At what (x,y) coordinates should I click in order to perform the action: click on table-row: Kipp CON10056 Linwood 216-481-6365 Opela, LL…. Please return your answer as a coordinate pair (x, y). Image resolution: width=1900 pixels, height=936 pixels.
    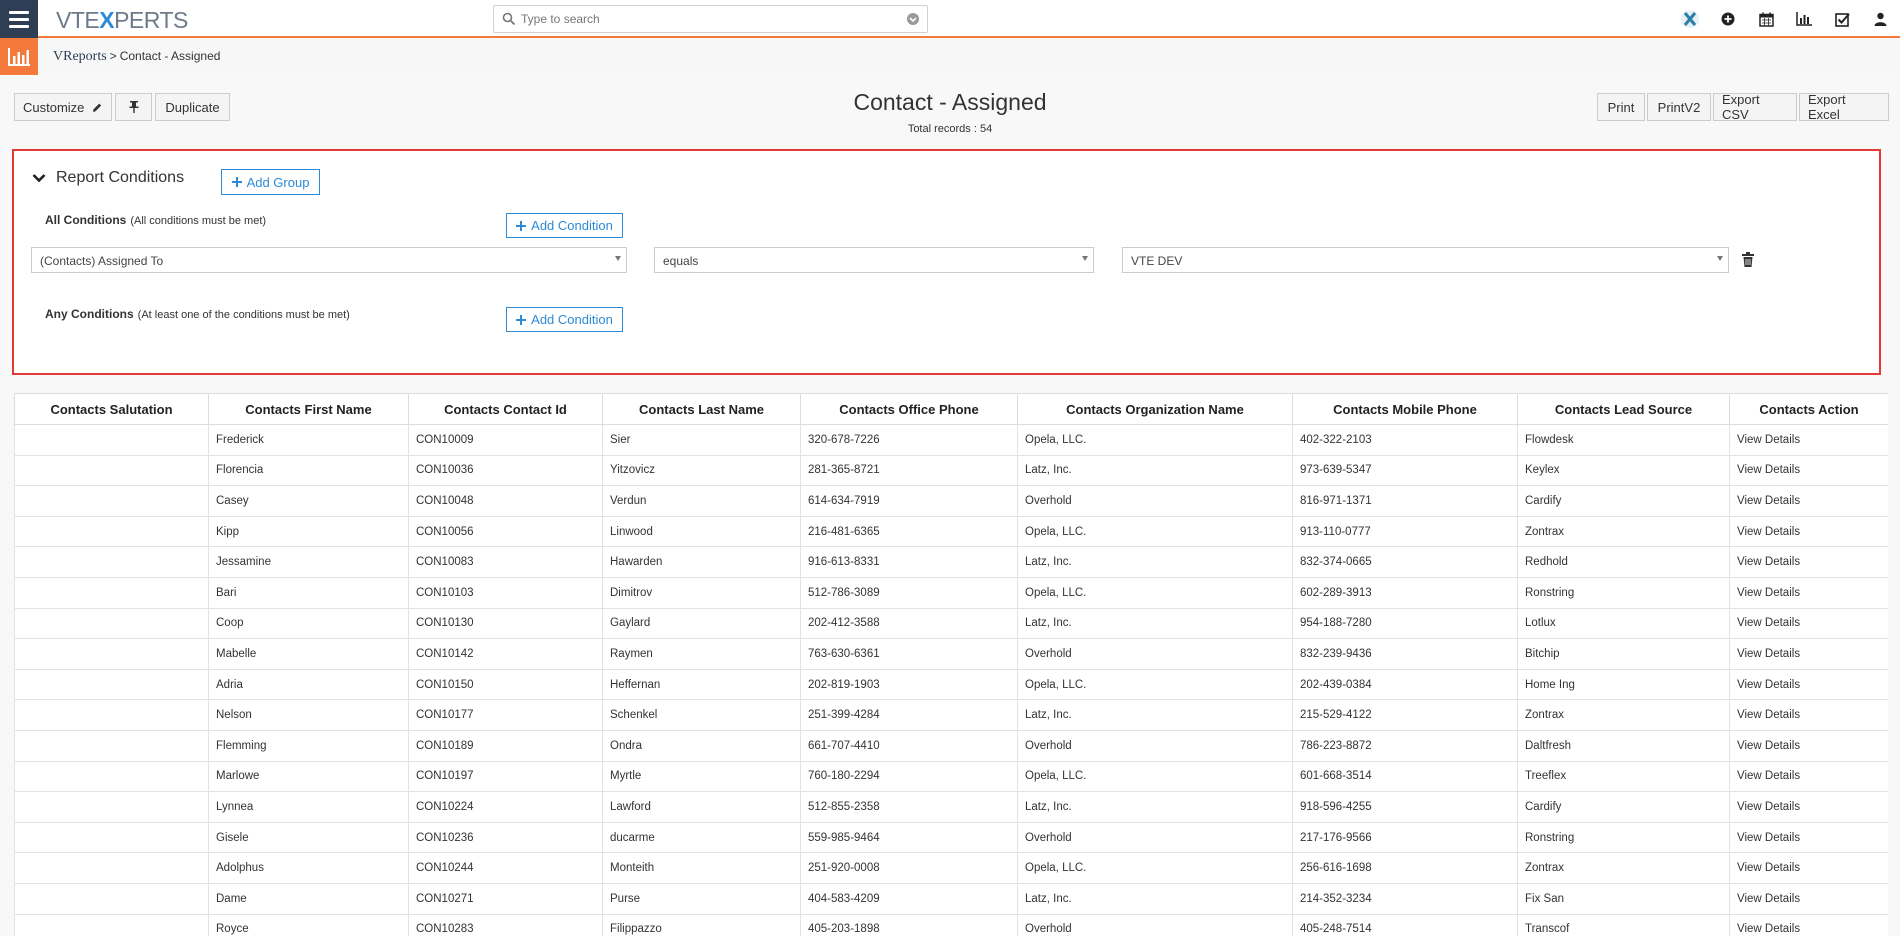
    Looking at the image, I should click on (951, 531).